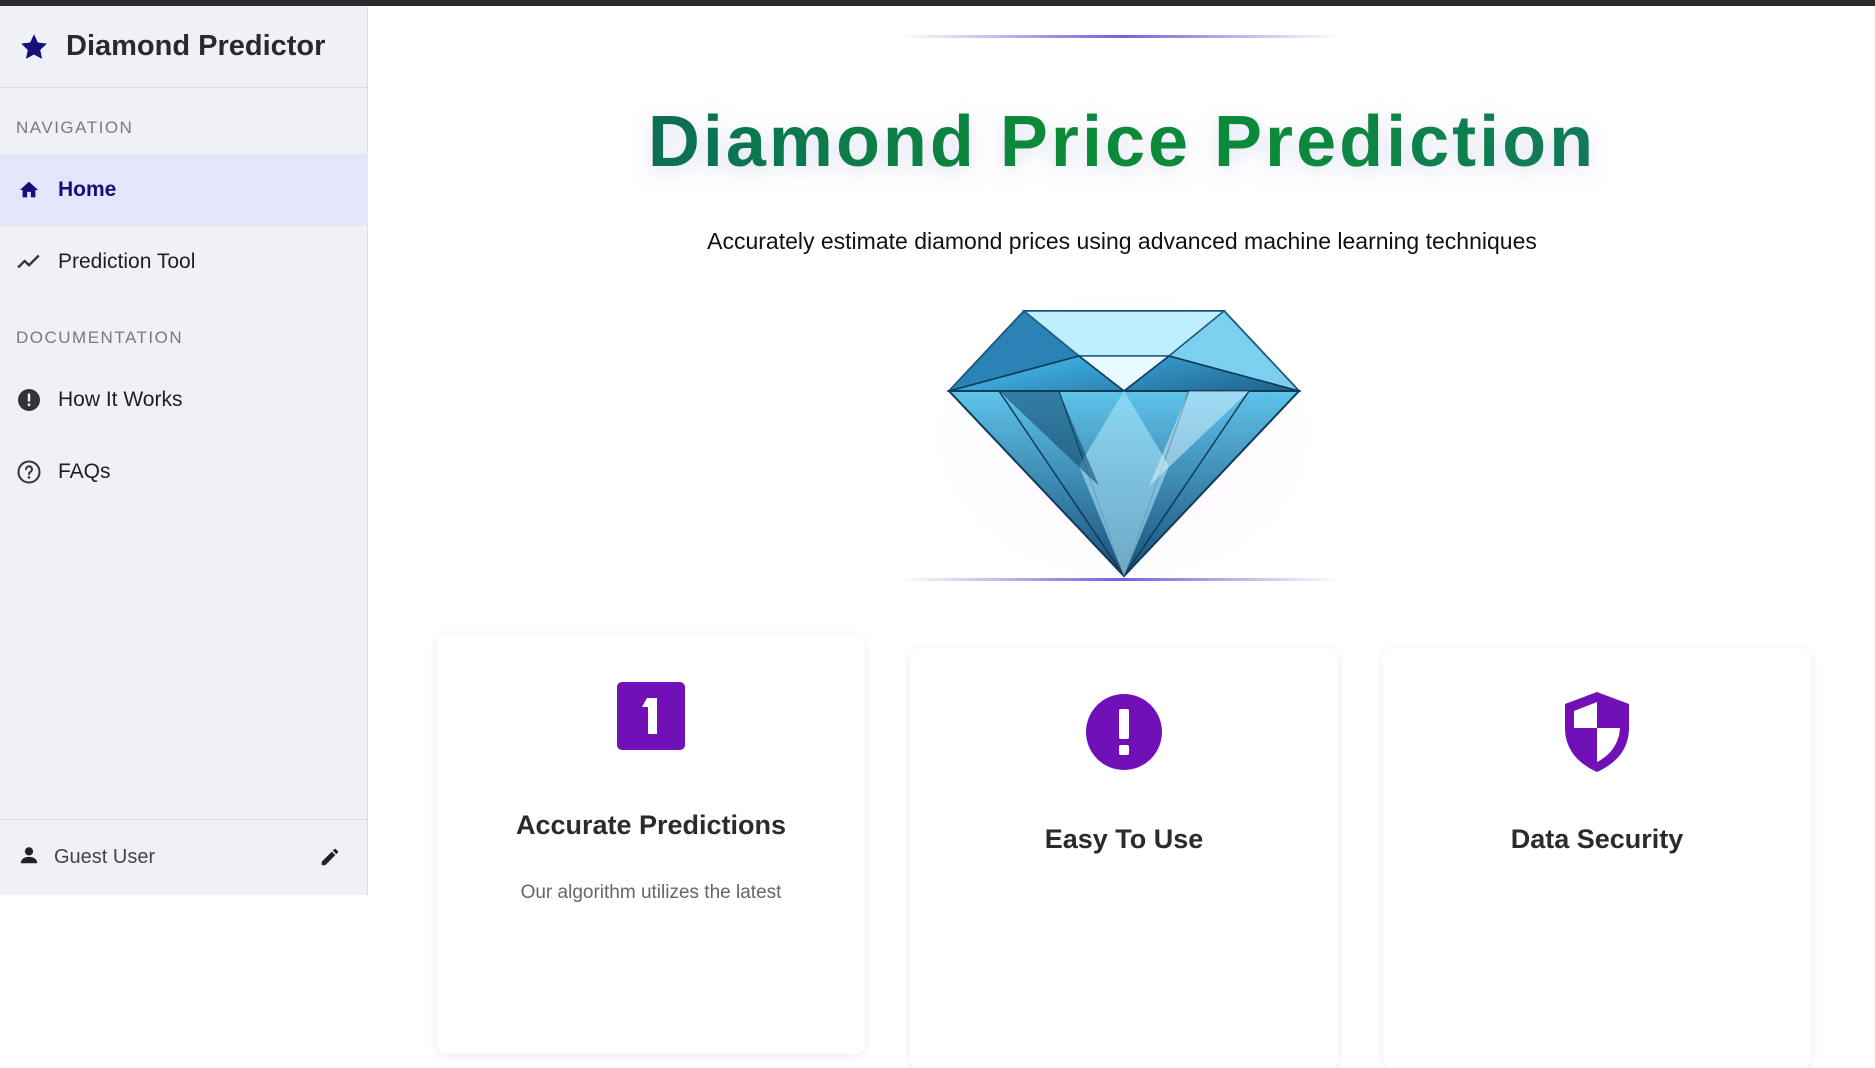 The width and height of the screenshot is (1875, 1068). What do you see at coordinates (196, 46) in the screenshot?
I see `app-title: Diamond Predictor` at bounding box center [196, 46].